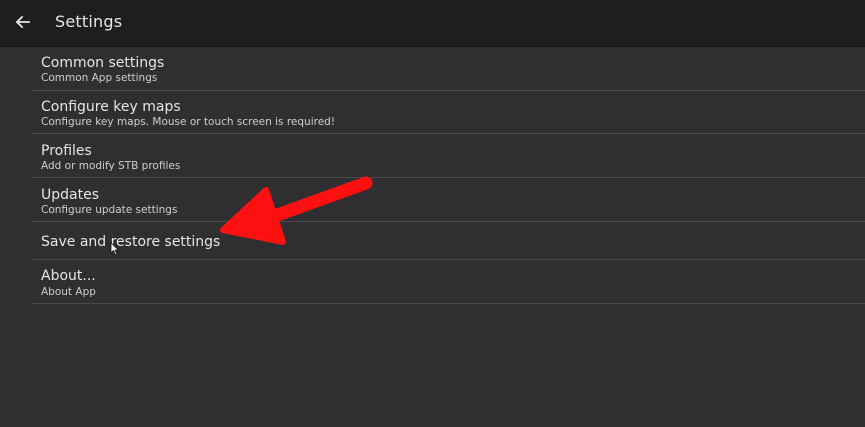  What do you see at coordinates (99, 78) in the screenshot?
I see `settings-item-subtitle: Common App settings` at bounding box center [99, 78].